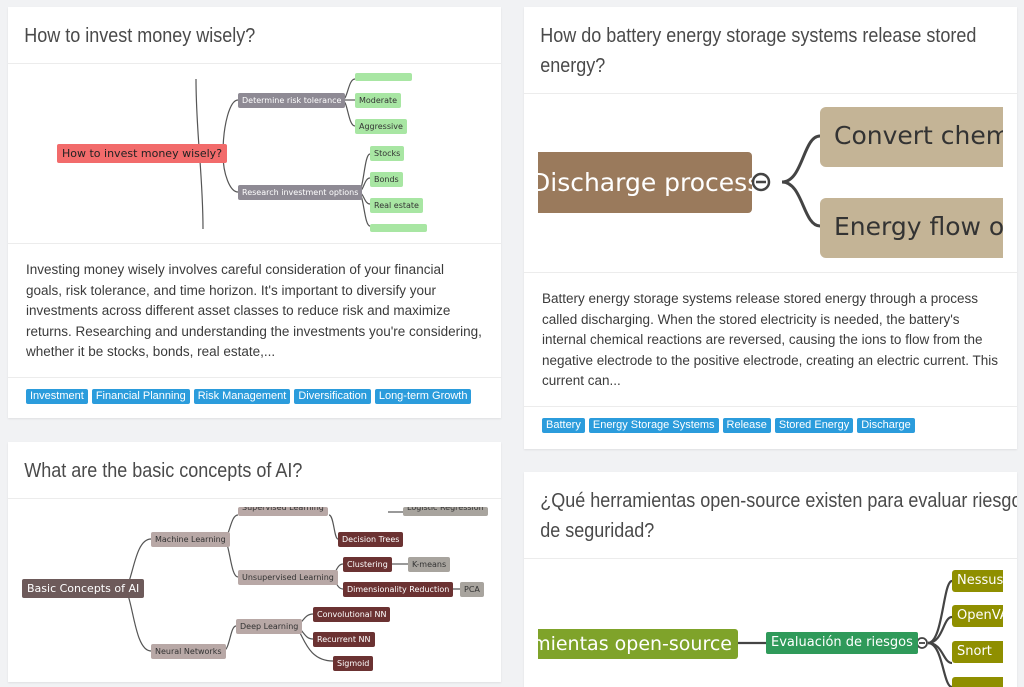 The height and width of the screenshot is (687, 1024). What do you see at coordinates (283, 511) in the screenshot?
I see `mindmap-branch: Supervised Learning` at bounding box center [283, 511].